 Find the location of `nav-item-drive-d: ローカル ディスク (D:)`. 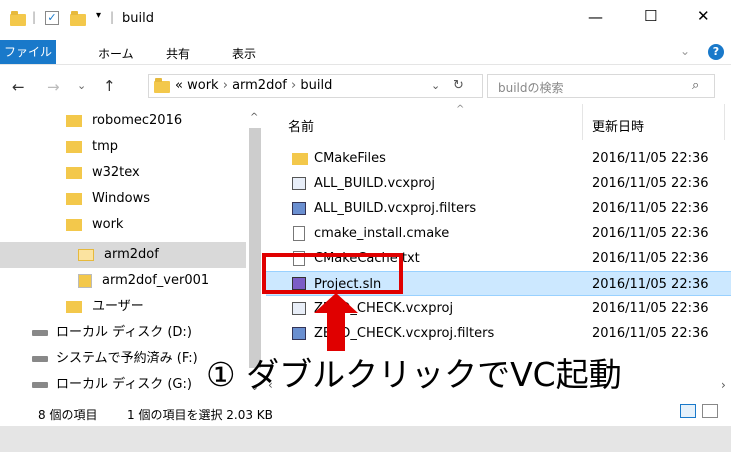

nav-item-drive-d: ローカル ディスク (D:) is located at coordinates (112, 333).